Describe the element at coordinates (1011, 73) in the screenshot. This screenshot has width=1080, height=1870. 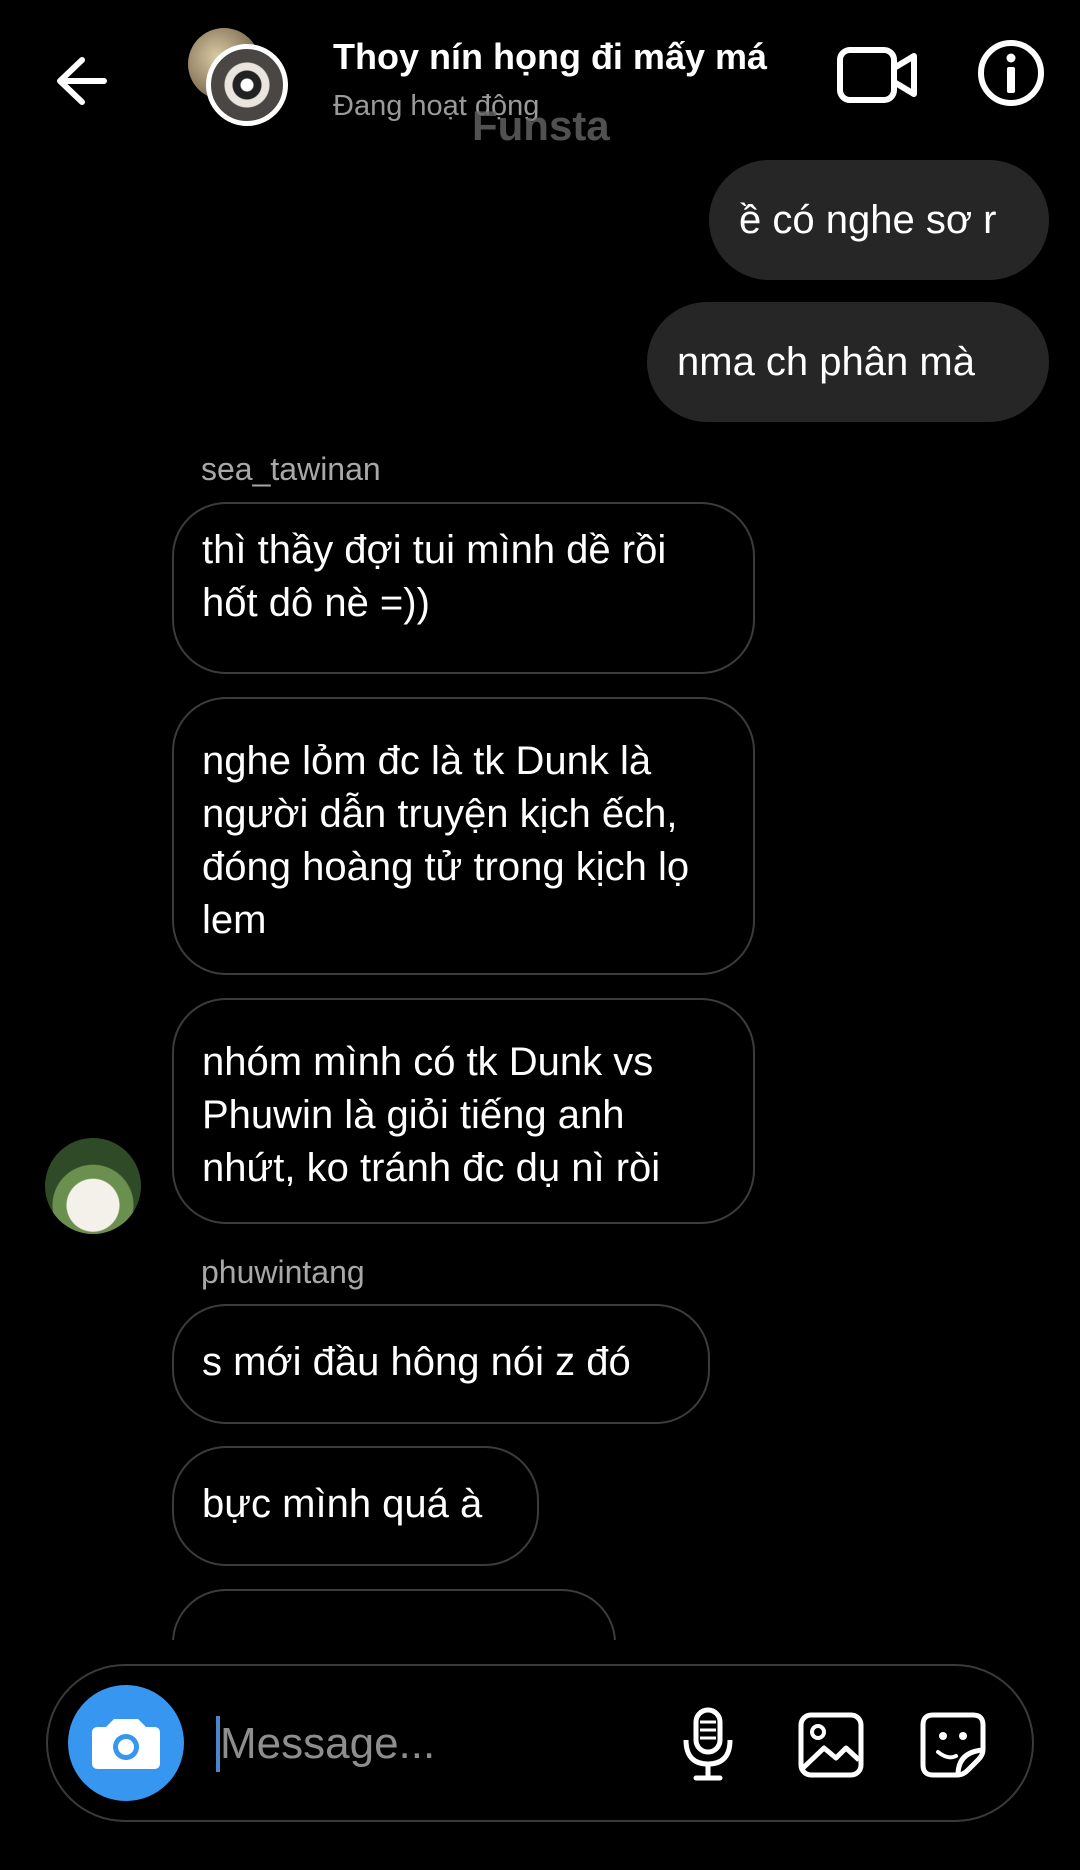
I see `info-icon` at that location.